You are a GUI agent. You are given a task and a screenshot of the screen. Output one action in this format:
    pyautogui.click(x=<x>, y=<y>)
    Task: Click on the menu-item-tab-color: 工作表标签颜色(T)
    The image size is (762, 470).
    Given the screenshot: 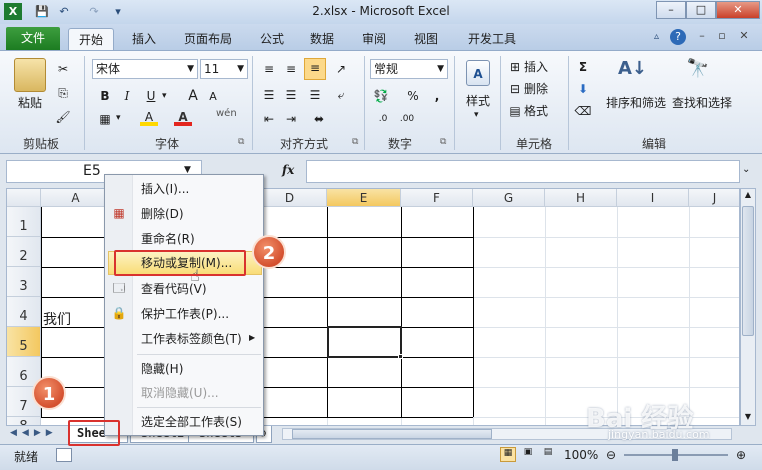 What is the action you would take?
    pyautogui.click(x=191, y=339)
    